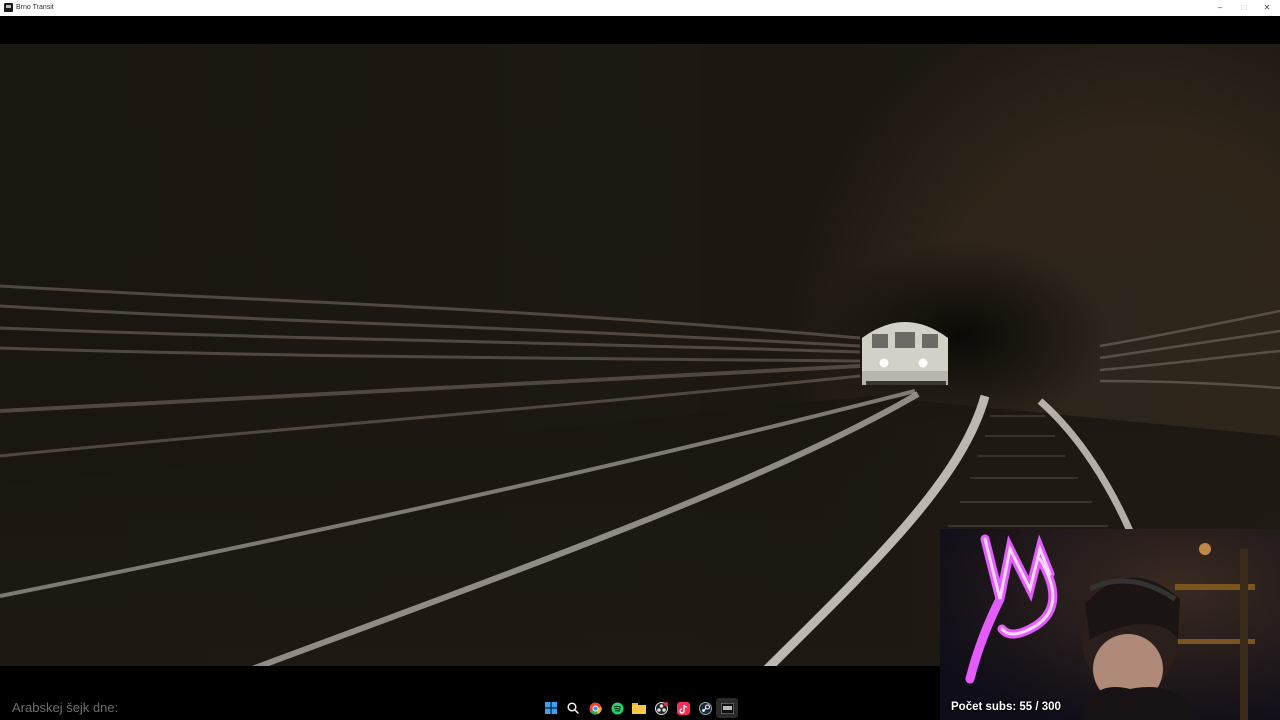 The width and height of the screenshot is (1280, 720). I want to click on taskbar, so click(639, 708).